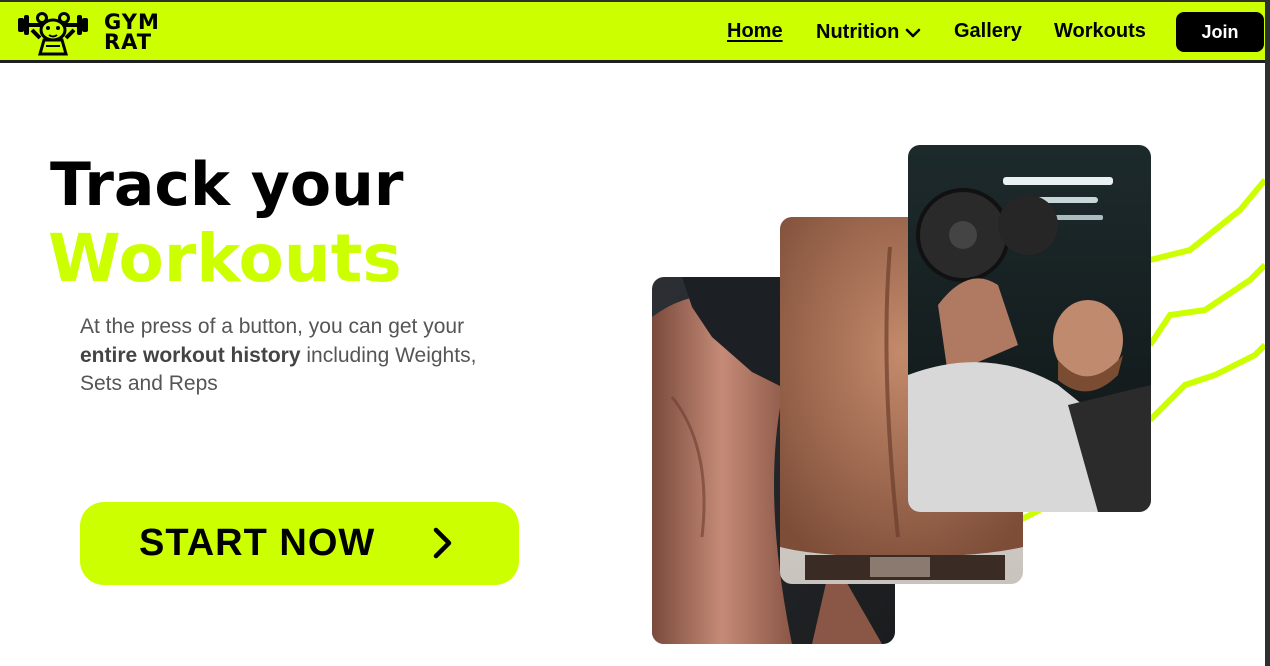 This screenshot has height=666, width=1270. I want to click on nav-nutrition-dropdown: Nutrition, so click(868, 32).